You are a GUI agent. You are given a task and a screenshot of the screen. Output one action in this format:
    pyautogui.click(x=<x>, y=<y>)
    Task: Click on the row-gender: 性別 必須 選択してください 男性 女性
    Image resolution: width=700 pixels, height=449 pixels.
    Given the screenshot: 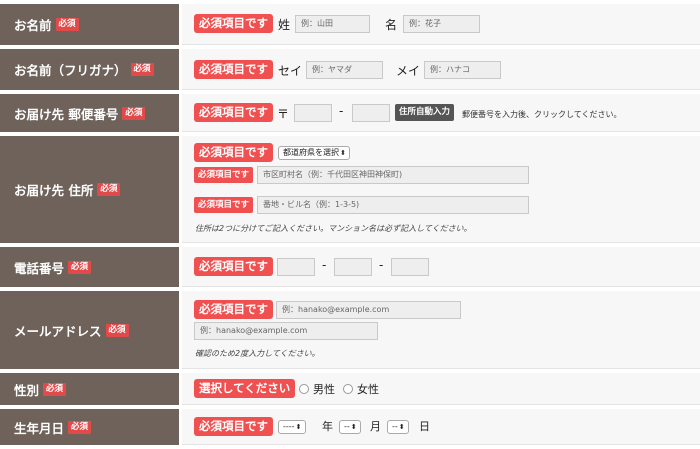 What is the action you would take?
    pyautogui.click(x=350, y=389)
    